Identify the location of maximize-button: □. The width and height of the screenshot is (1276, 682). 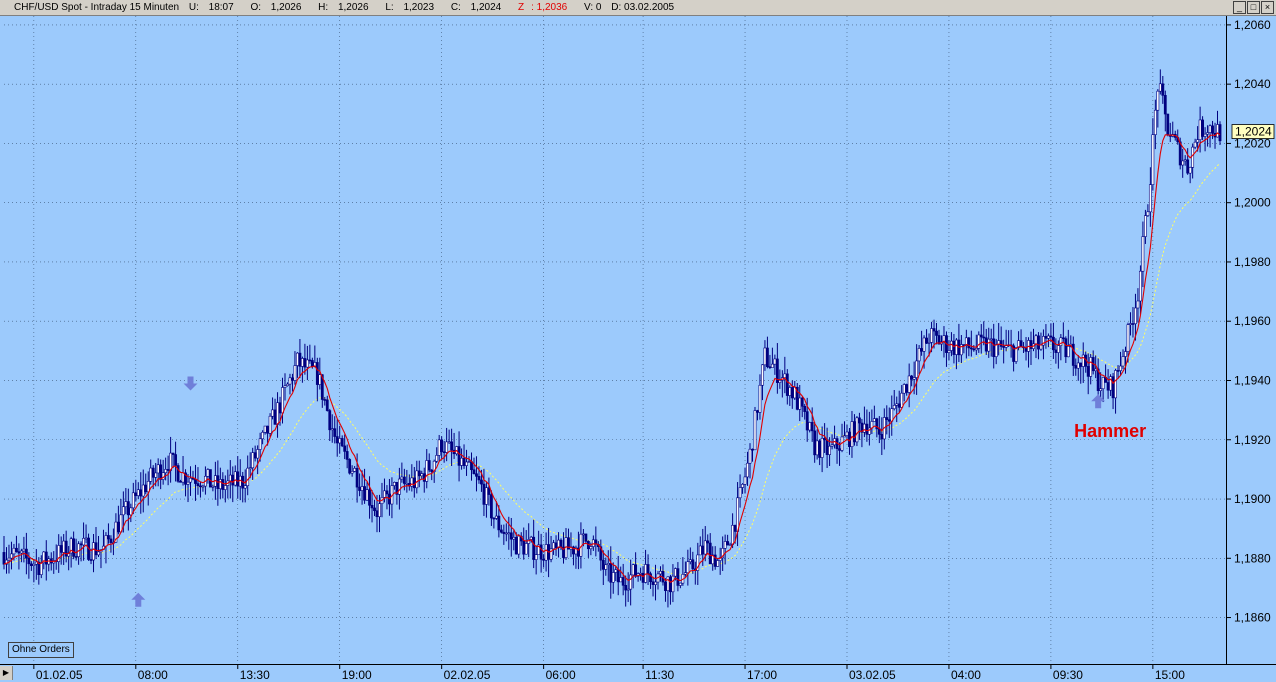
(1253, 7).